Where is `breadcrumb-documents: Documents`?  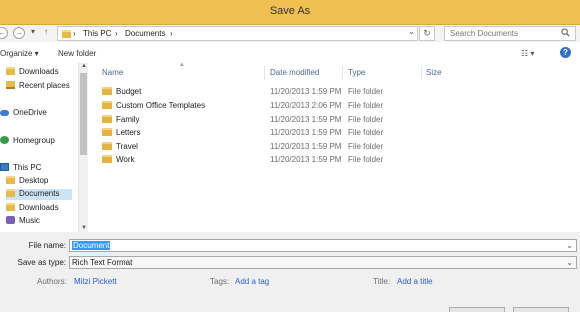
breadcrumb-documents: Documents is located at coordinates (145, 33).